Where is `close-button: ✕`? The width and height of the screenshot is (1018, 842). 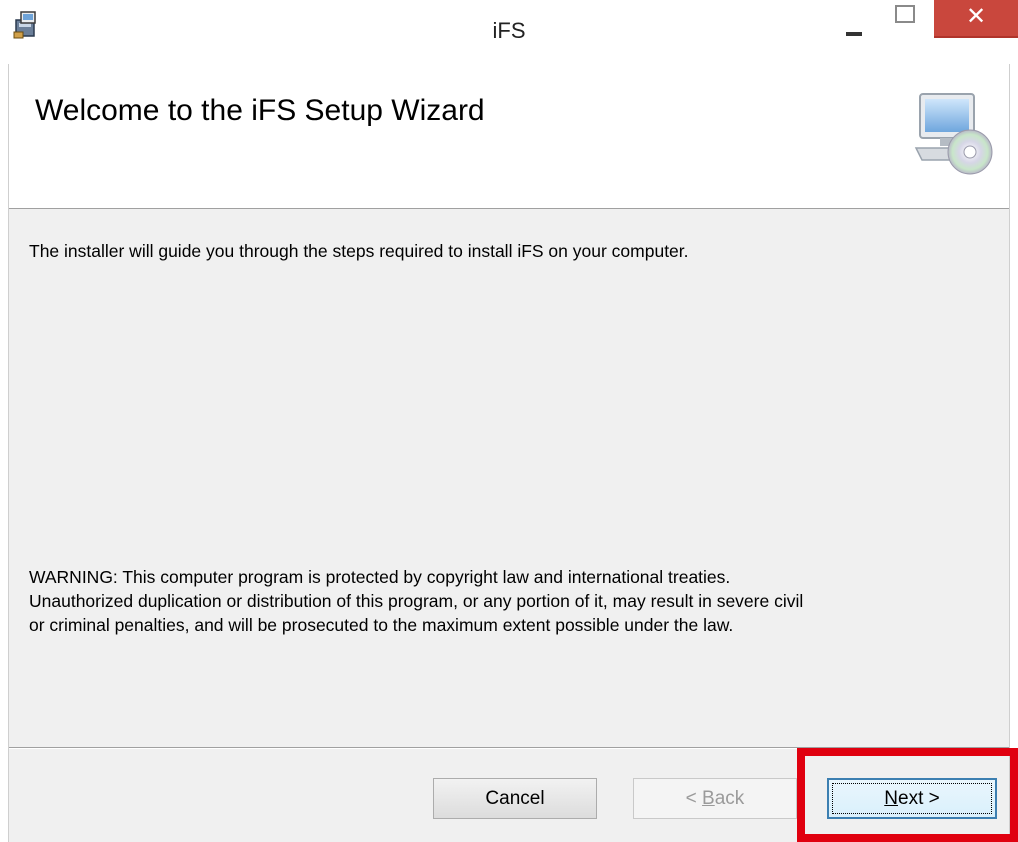 close-button: ✕ is located at coordinates (976, 19).